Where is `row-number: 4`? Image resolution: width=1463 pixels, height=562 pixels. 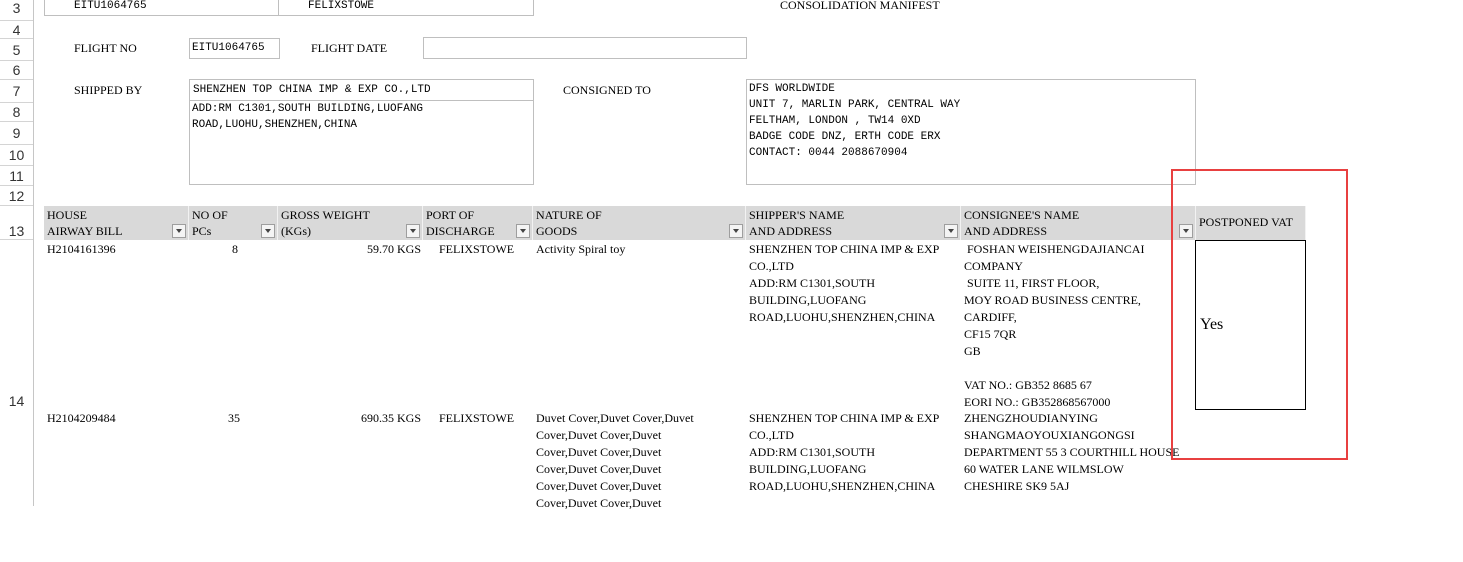 row-number: 4 is located at coordinates (16, 30).